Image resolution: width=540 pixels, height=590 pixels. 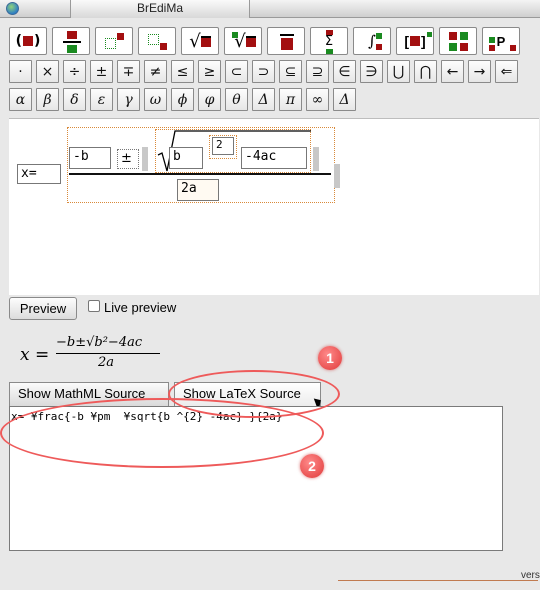 What do you see at coordinates (452, 71) in the screenshot?
I see `operator-symbol-button-16: ←` at bounding box center [452, 71].